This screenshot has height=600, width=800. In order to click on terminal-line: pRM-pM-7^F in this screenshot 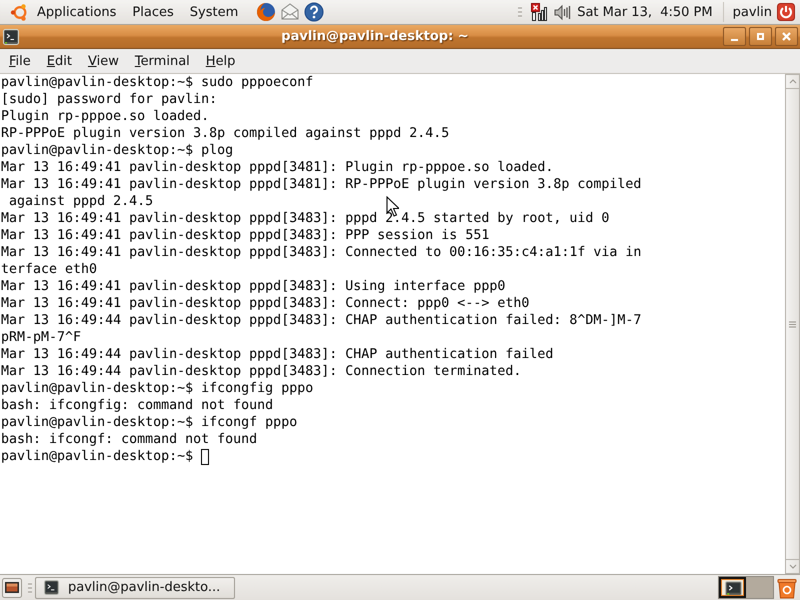, I will do `click(41, 337)`.